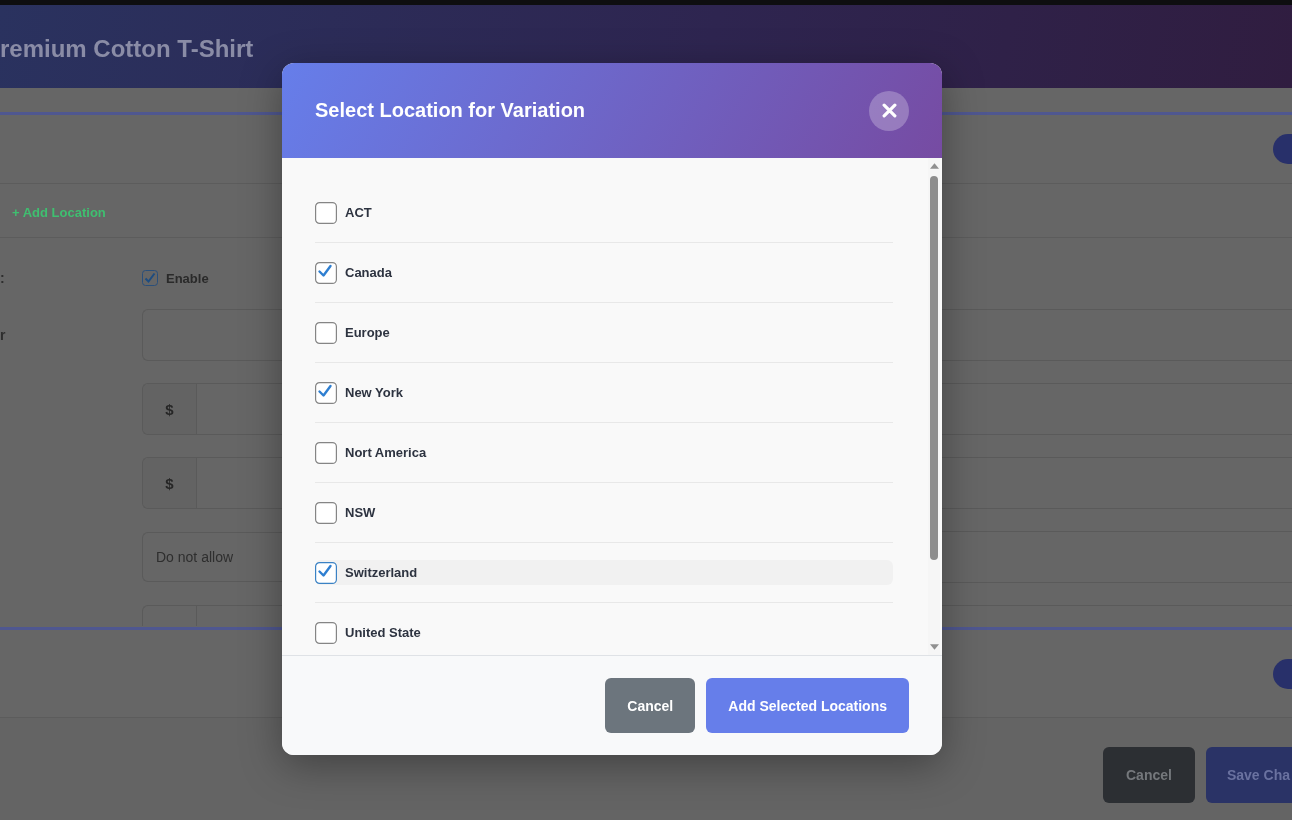  What do you see at coordinates (127, 48) in the screenshot?
I see `page-title: remium Cotton T-Shirt` at bounding box center [127, 48].